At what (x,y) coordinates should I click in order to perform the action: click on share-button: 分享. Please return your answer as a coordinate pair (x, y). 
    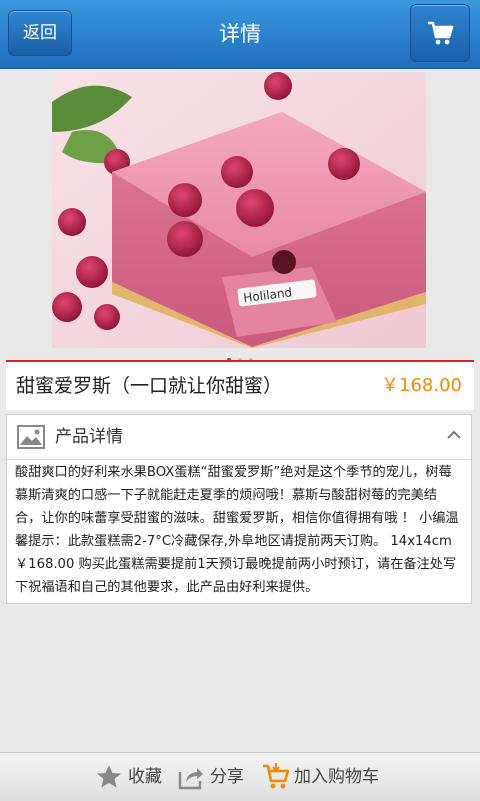
    Looking at the image, I should click on (213, 777).